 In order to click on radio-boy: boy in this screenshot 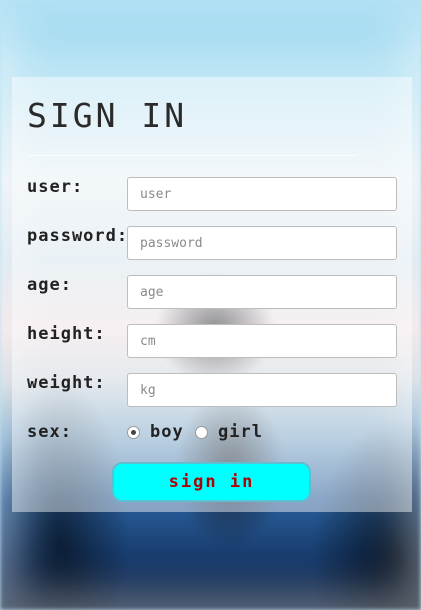, I will do `click(155, 432)`.